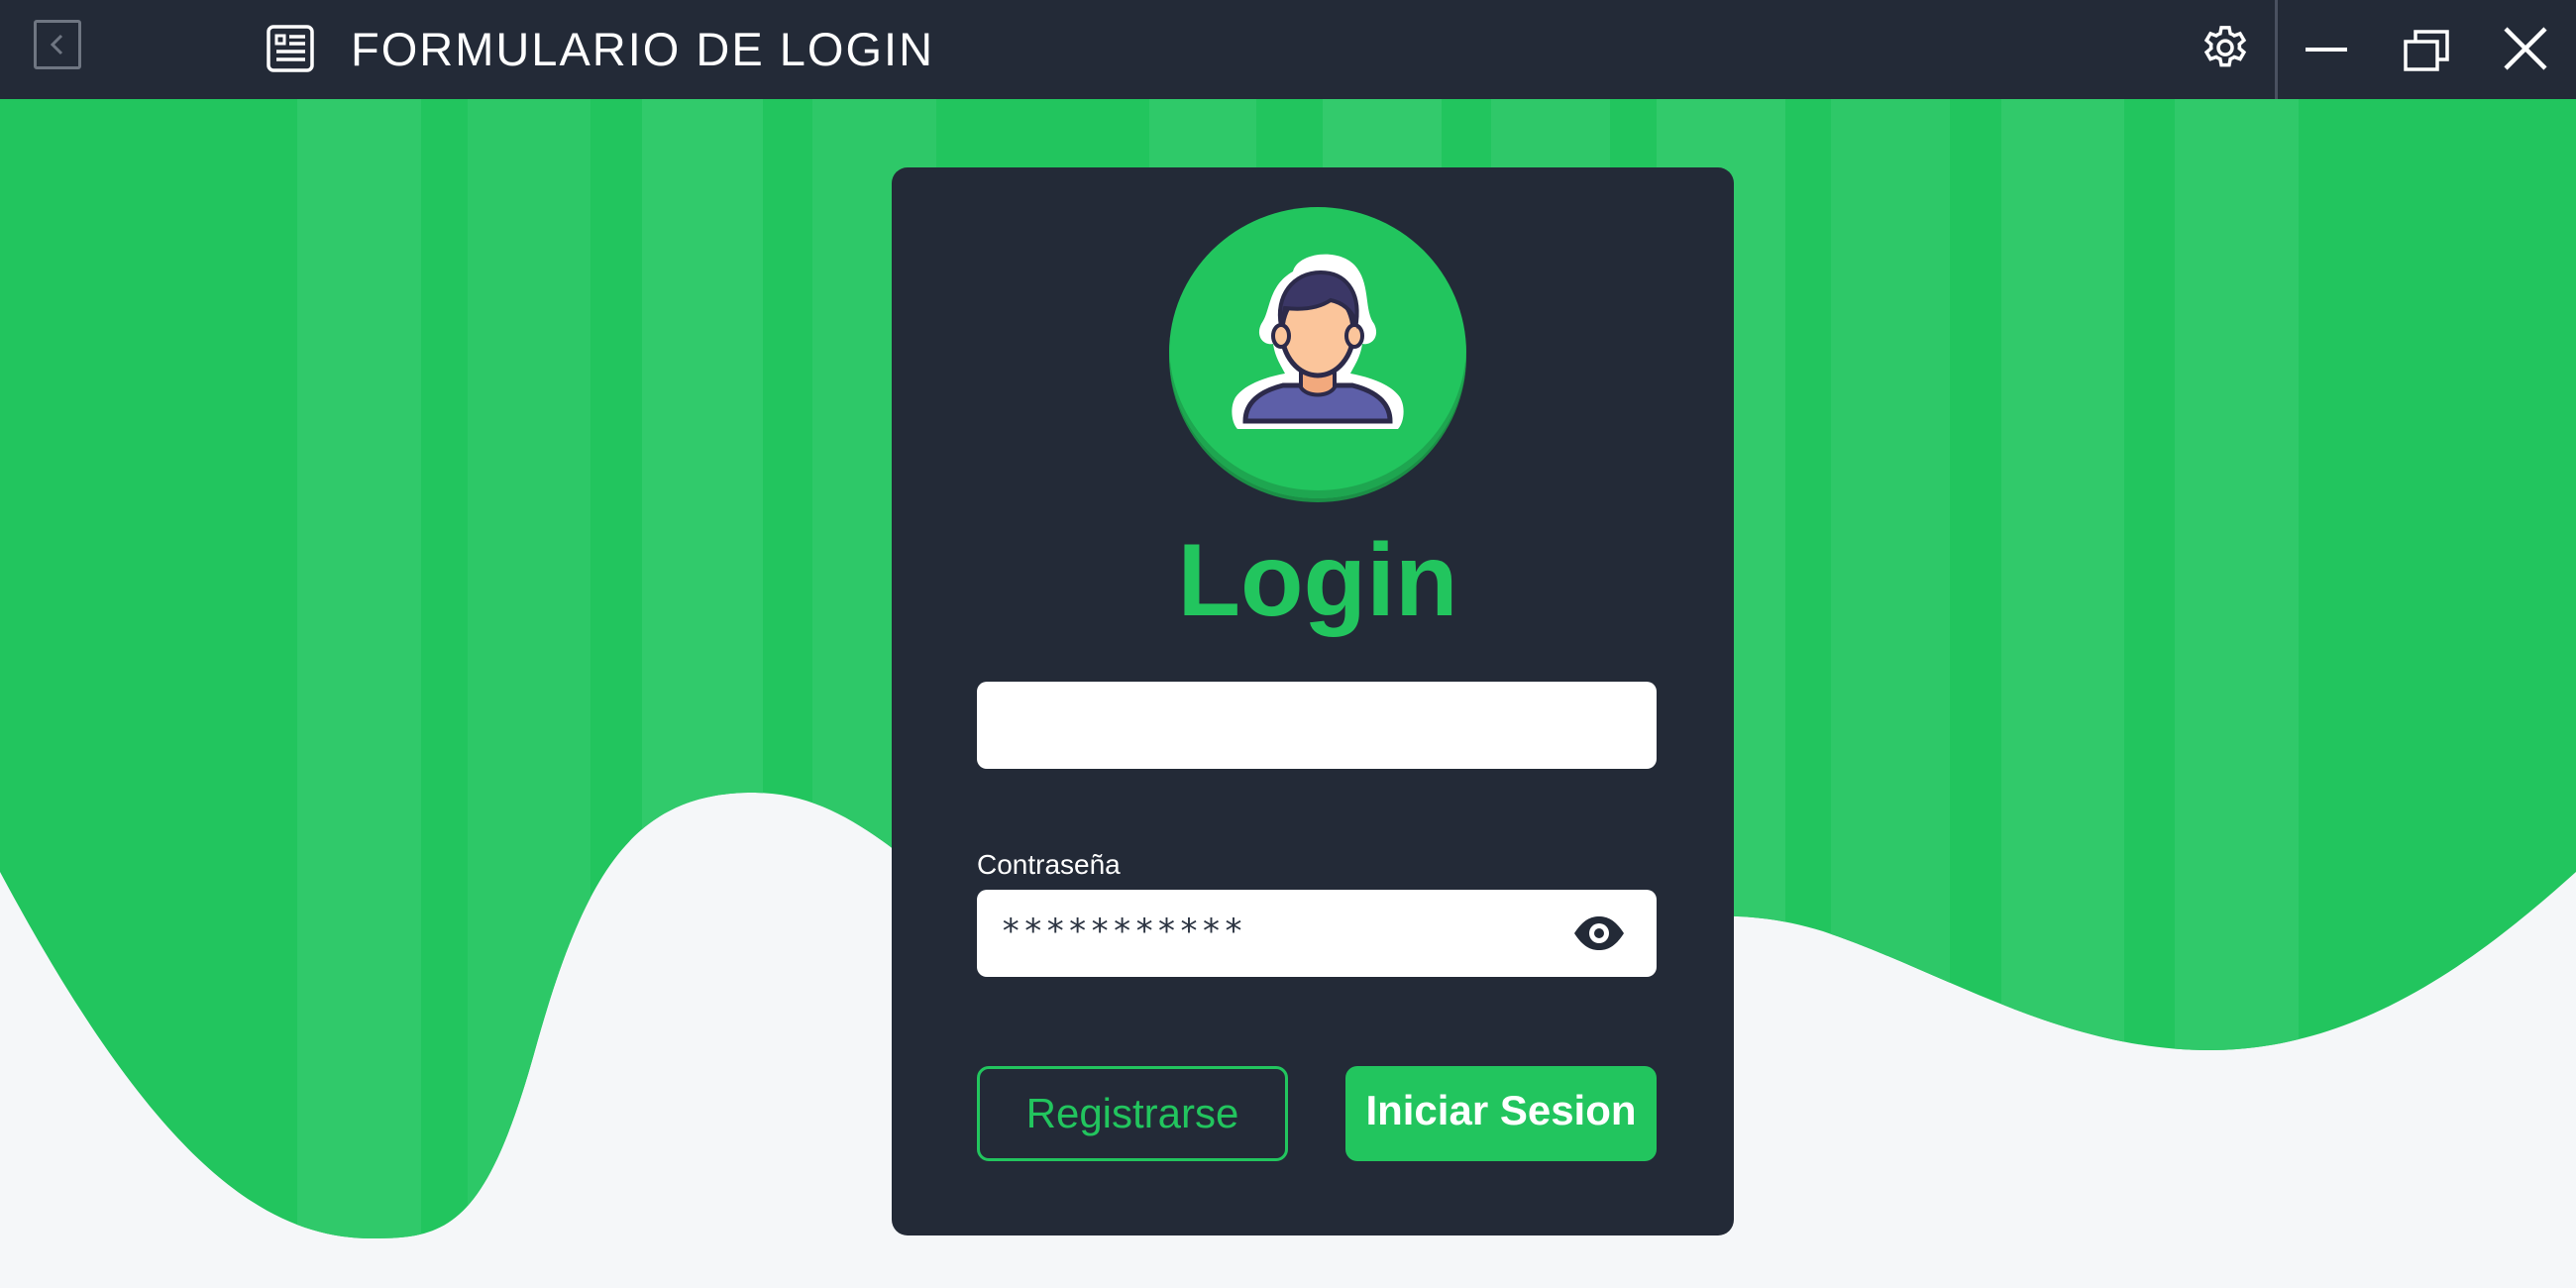  I want to click on login-button: Iniciar Sesion, so click(1501, 1113).